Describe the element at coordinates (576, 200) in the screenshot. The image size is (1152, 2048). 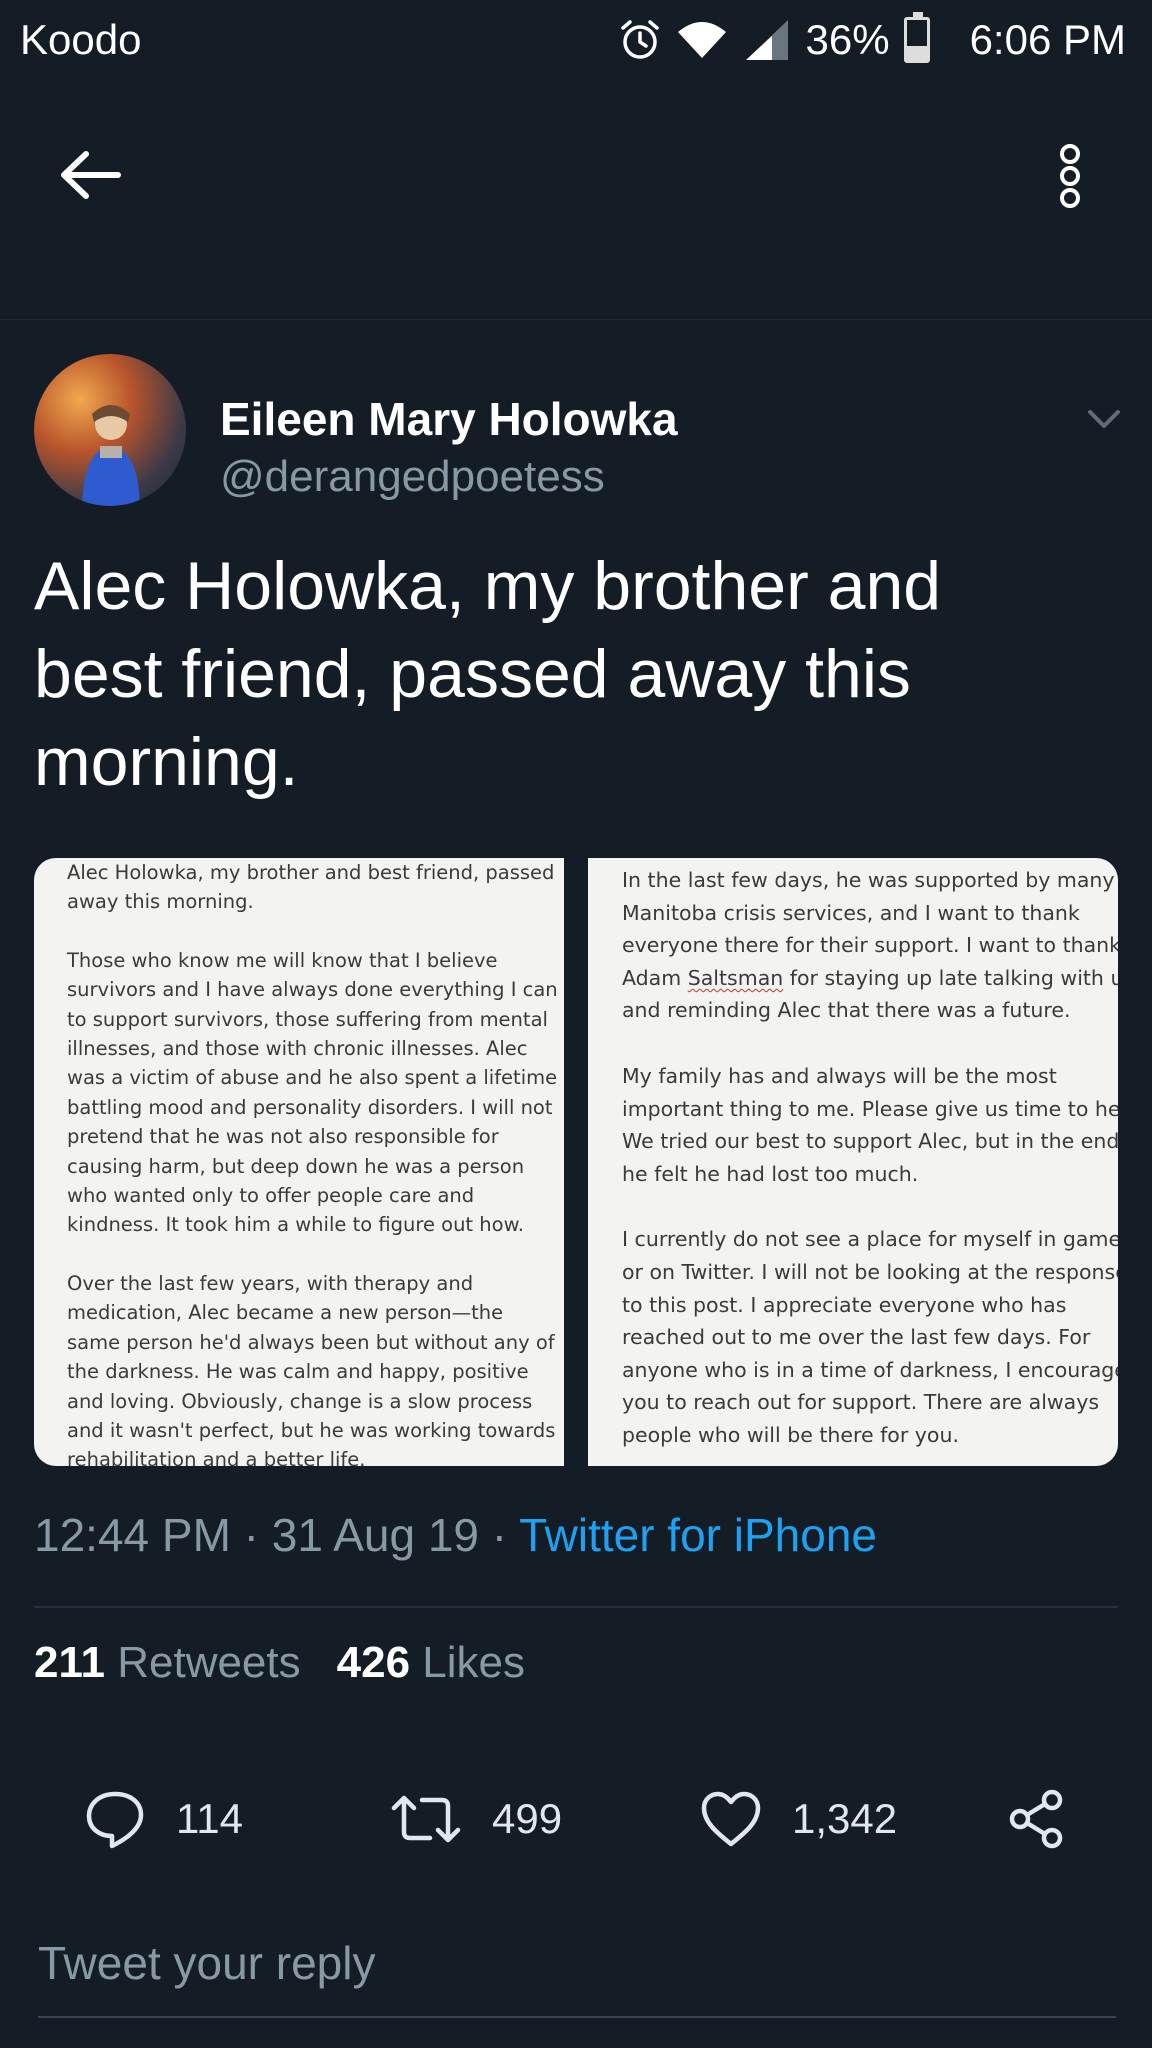
I see `app-bar` at that location.